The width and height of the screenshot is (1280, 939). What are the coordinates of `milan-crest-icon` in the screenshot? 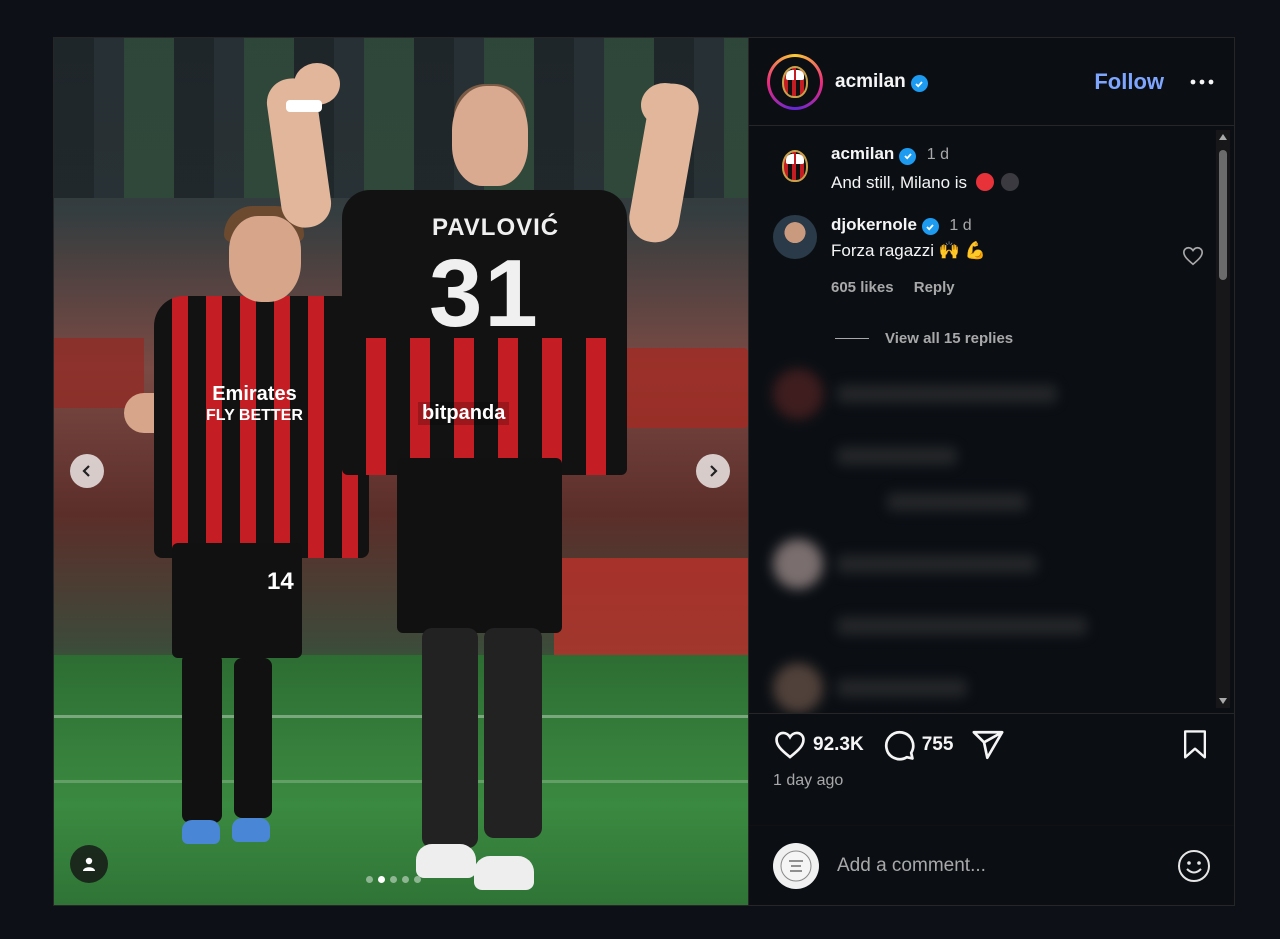 It's located at (795, 81).